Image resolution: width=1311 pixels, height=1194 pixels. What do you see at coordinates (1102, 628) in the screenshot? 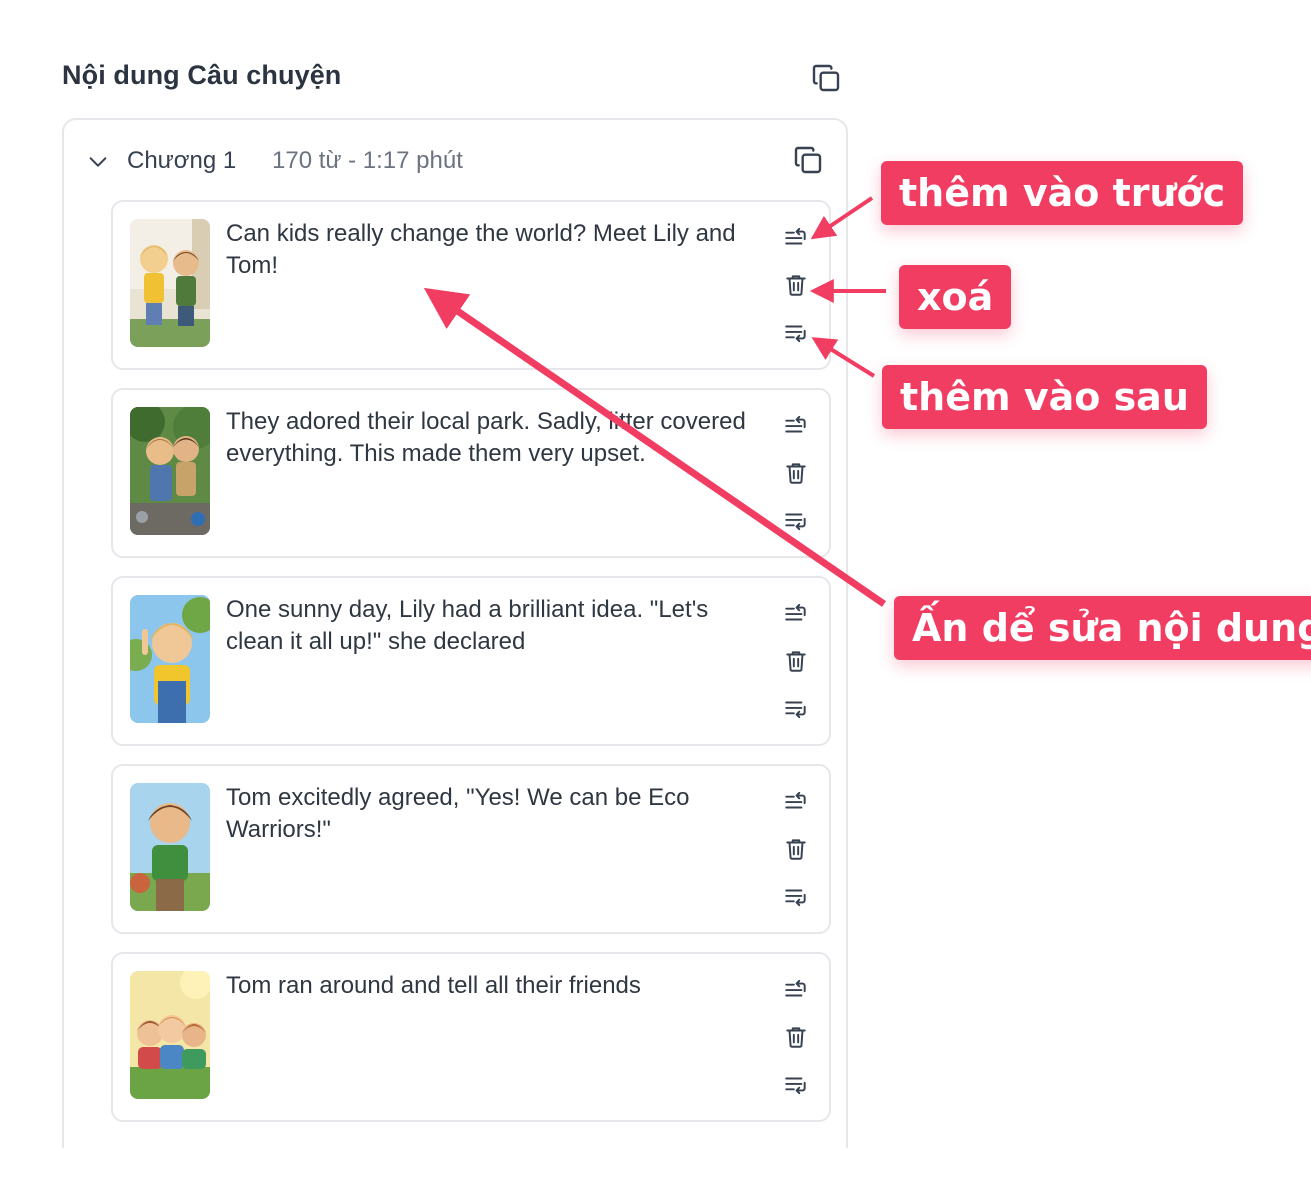
I see `callout-edit: Ấn dể sửa nội dung` at bounding box center [1102, 628].